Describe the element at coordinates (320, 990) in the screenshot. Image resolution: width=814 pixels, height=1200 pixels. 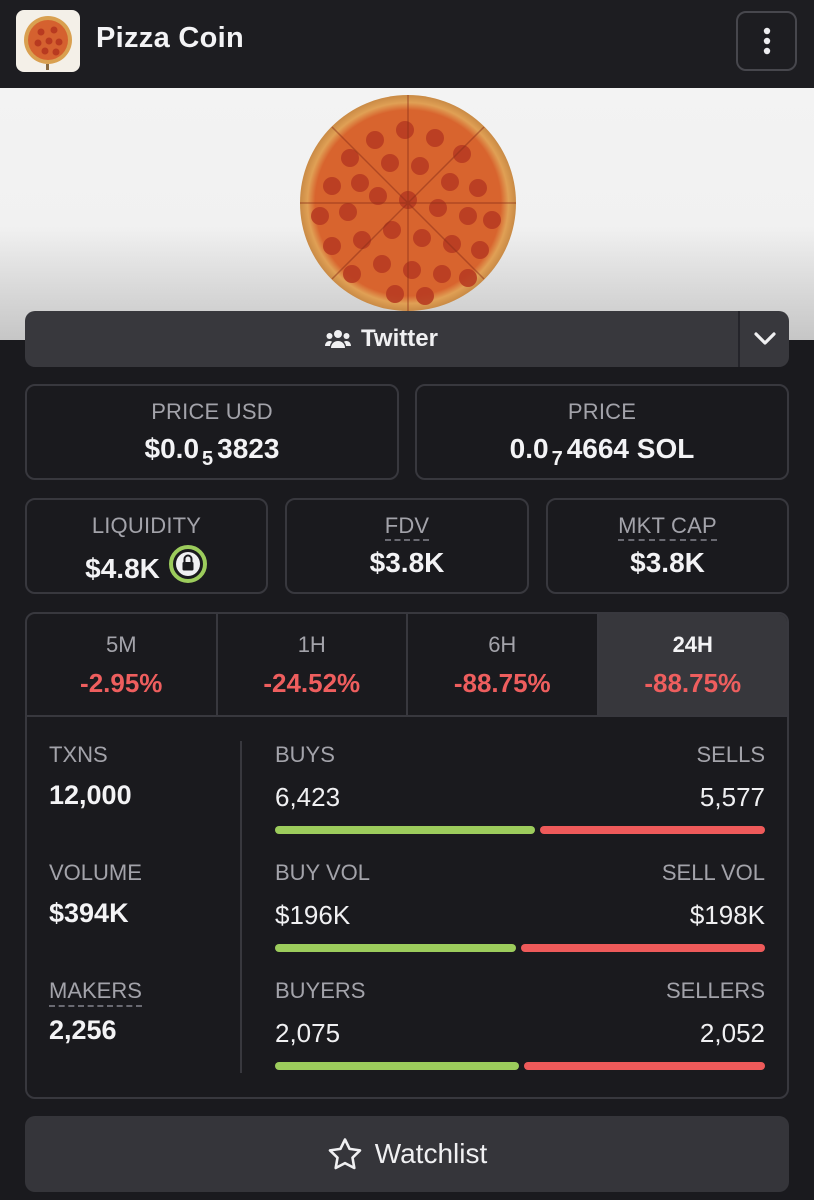
I see `buyers-label: BUYERS` at that location.